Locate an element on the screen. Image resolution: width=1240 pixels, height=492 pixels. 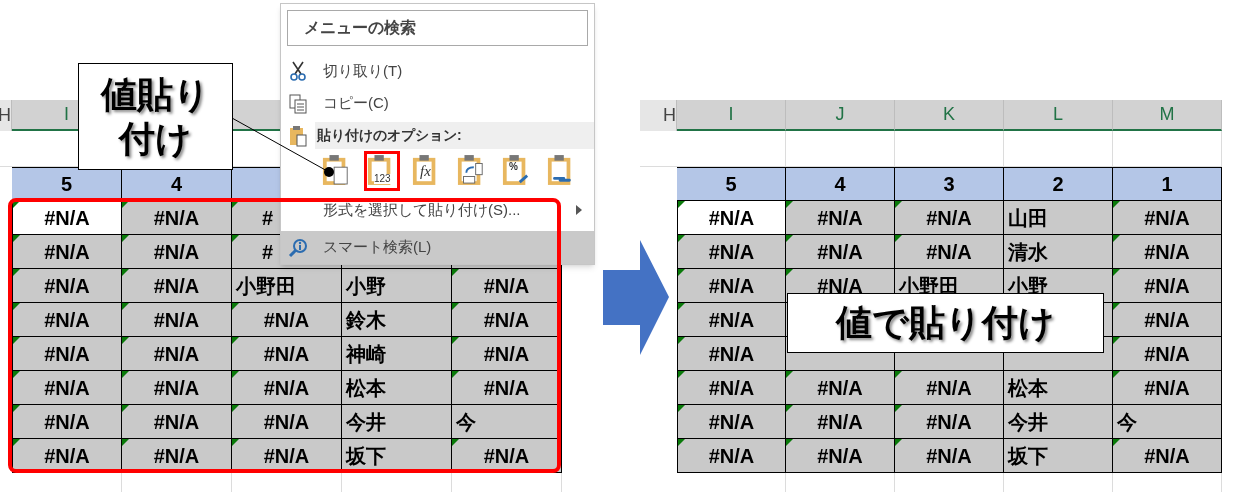
table-cell: 清水 is located at coordinates (1058, 252).